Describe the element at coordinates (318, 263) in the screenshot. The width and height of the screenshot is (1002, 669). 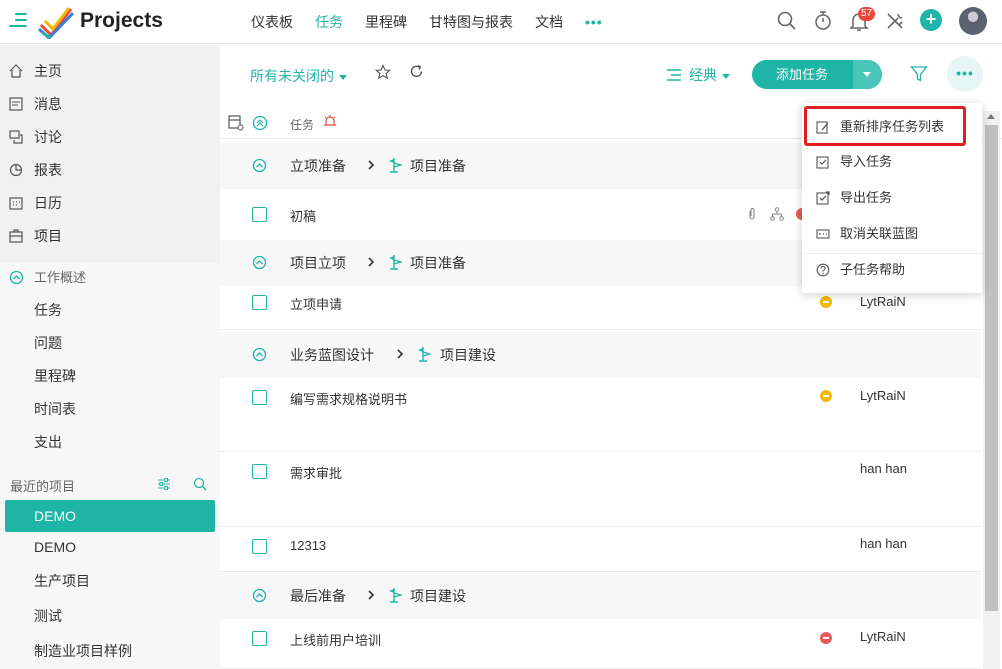
I see `task-list-name: 项目立项` at that location.